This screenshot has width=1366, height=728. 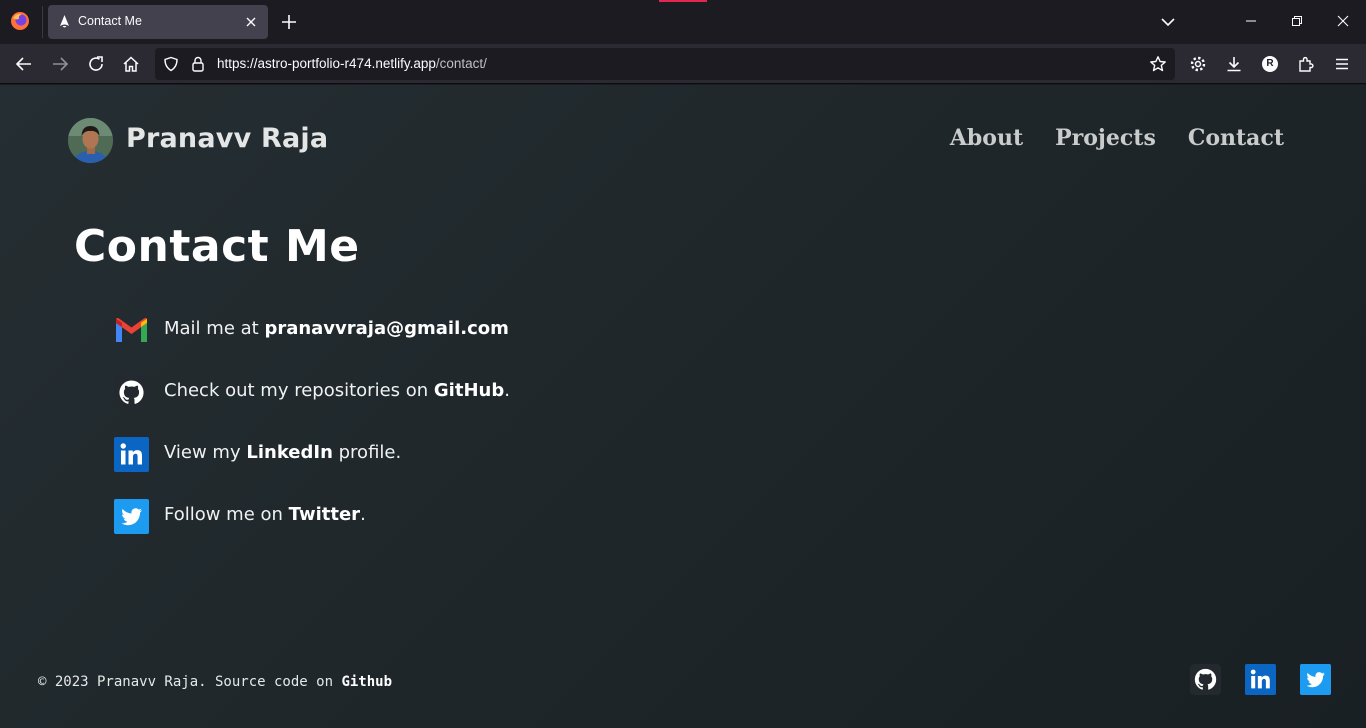 What do you see at coordinates (205, 452) in the screenshot?
I see `contact-prefix: View my` at bounding box center [205, 452].